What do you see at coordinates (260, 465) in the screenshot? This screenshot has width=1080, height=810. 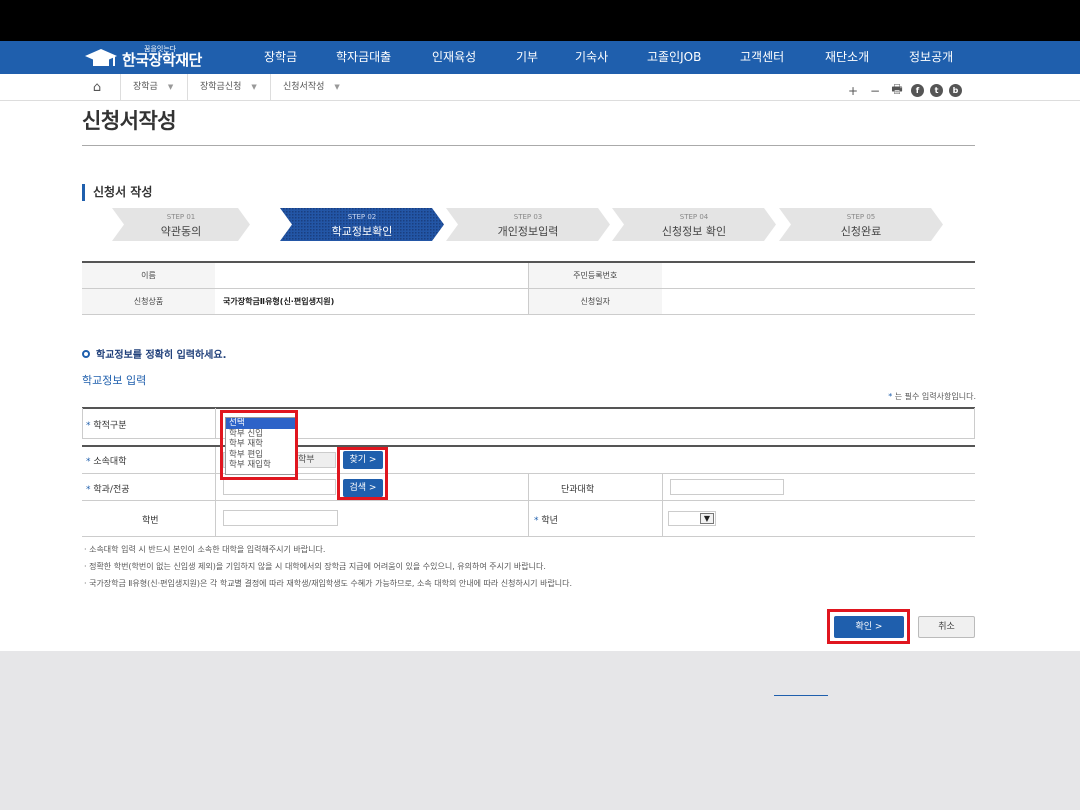 I see `status-option: 학부 재입학` at bounding box center [260, 465].